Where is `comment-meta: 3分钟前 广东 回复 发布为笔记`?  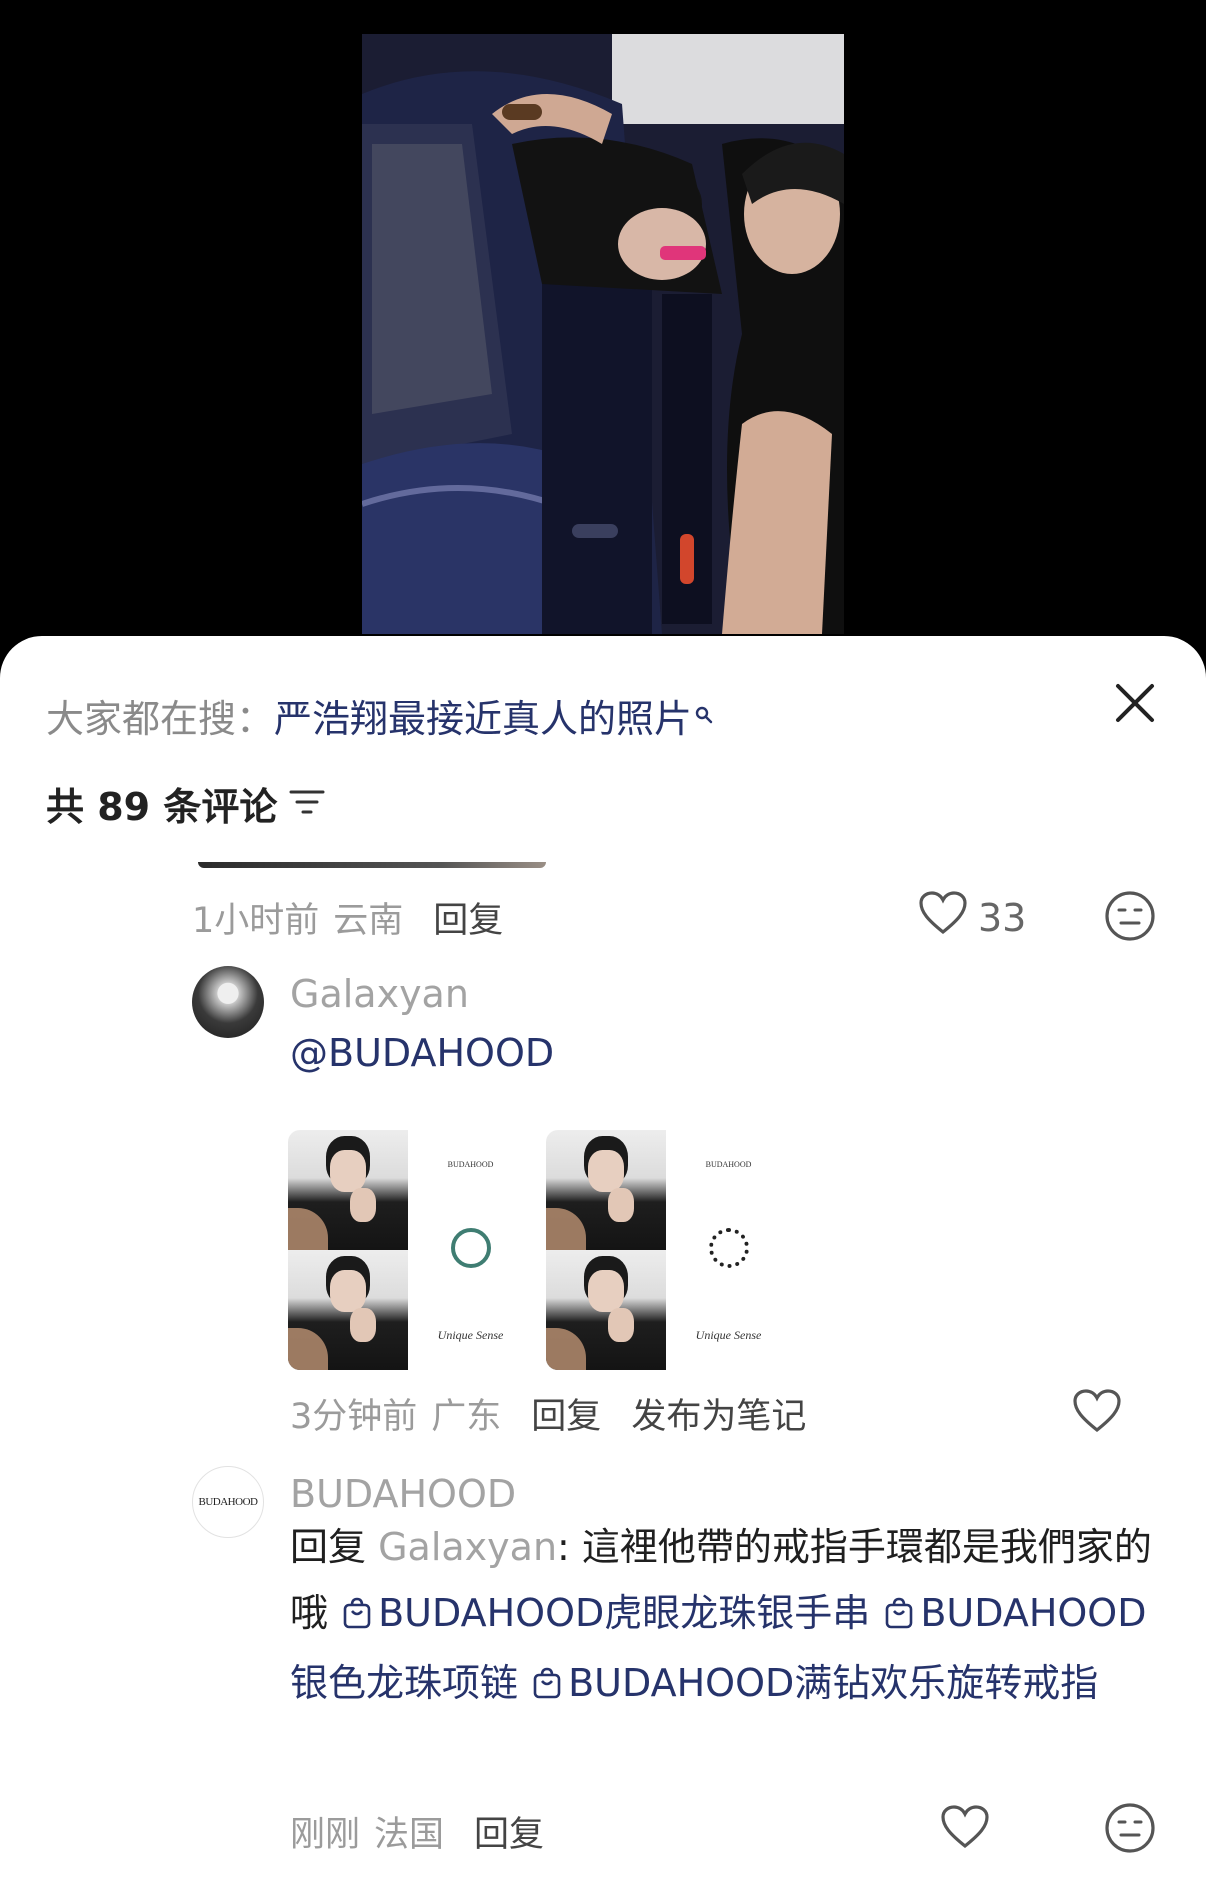
comment-meta: 3分钟前 广东 回复 发布为笔记 is located at coordinates (548, 1413).